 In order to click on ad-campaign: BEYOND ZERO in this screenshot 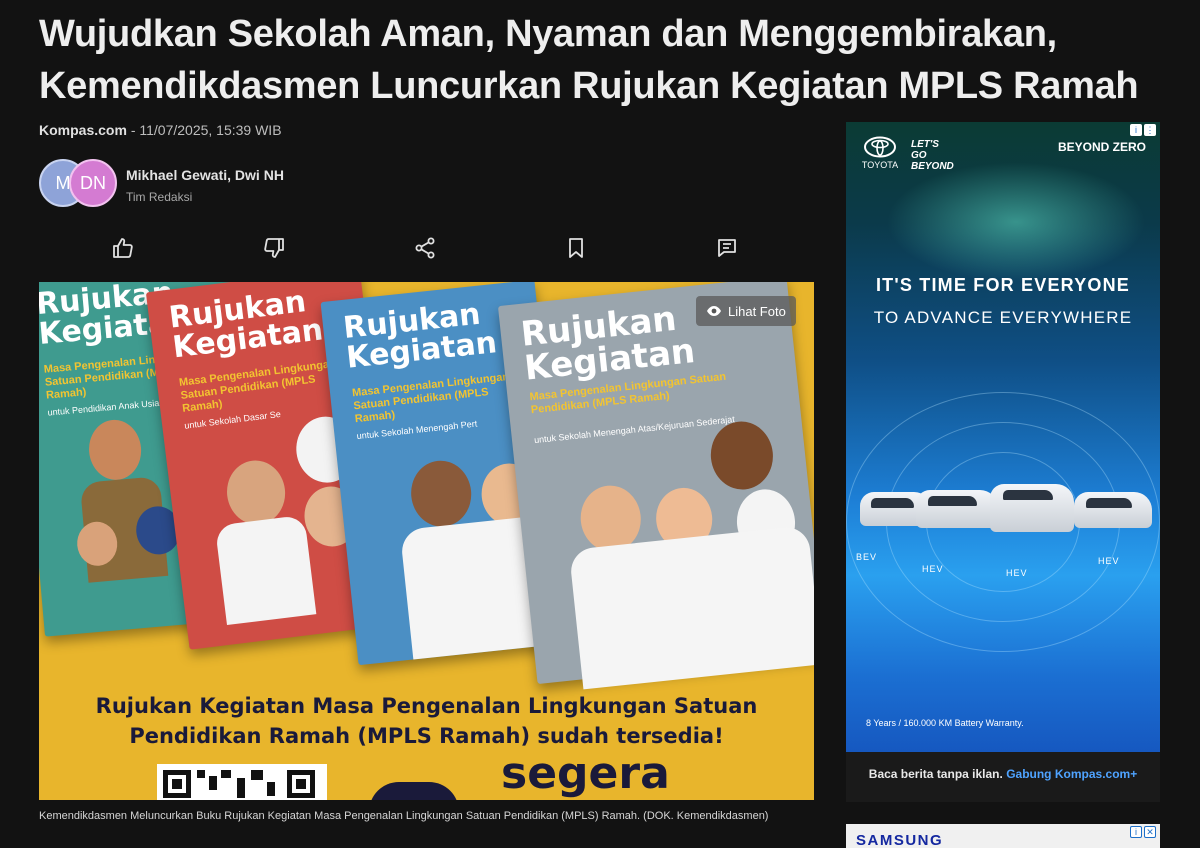, I will do `click(1101, 147)`.